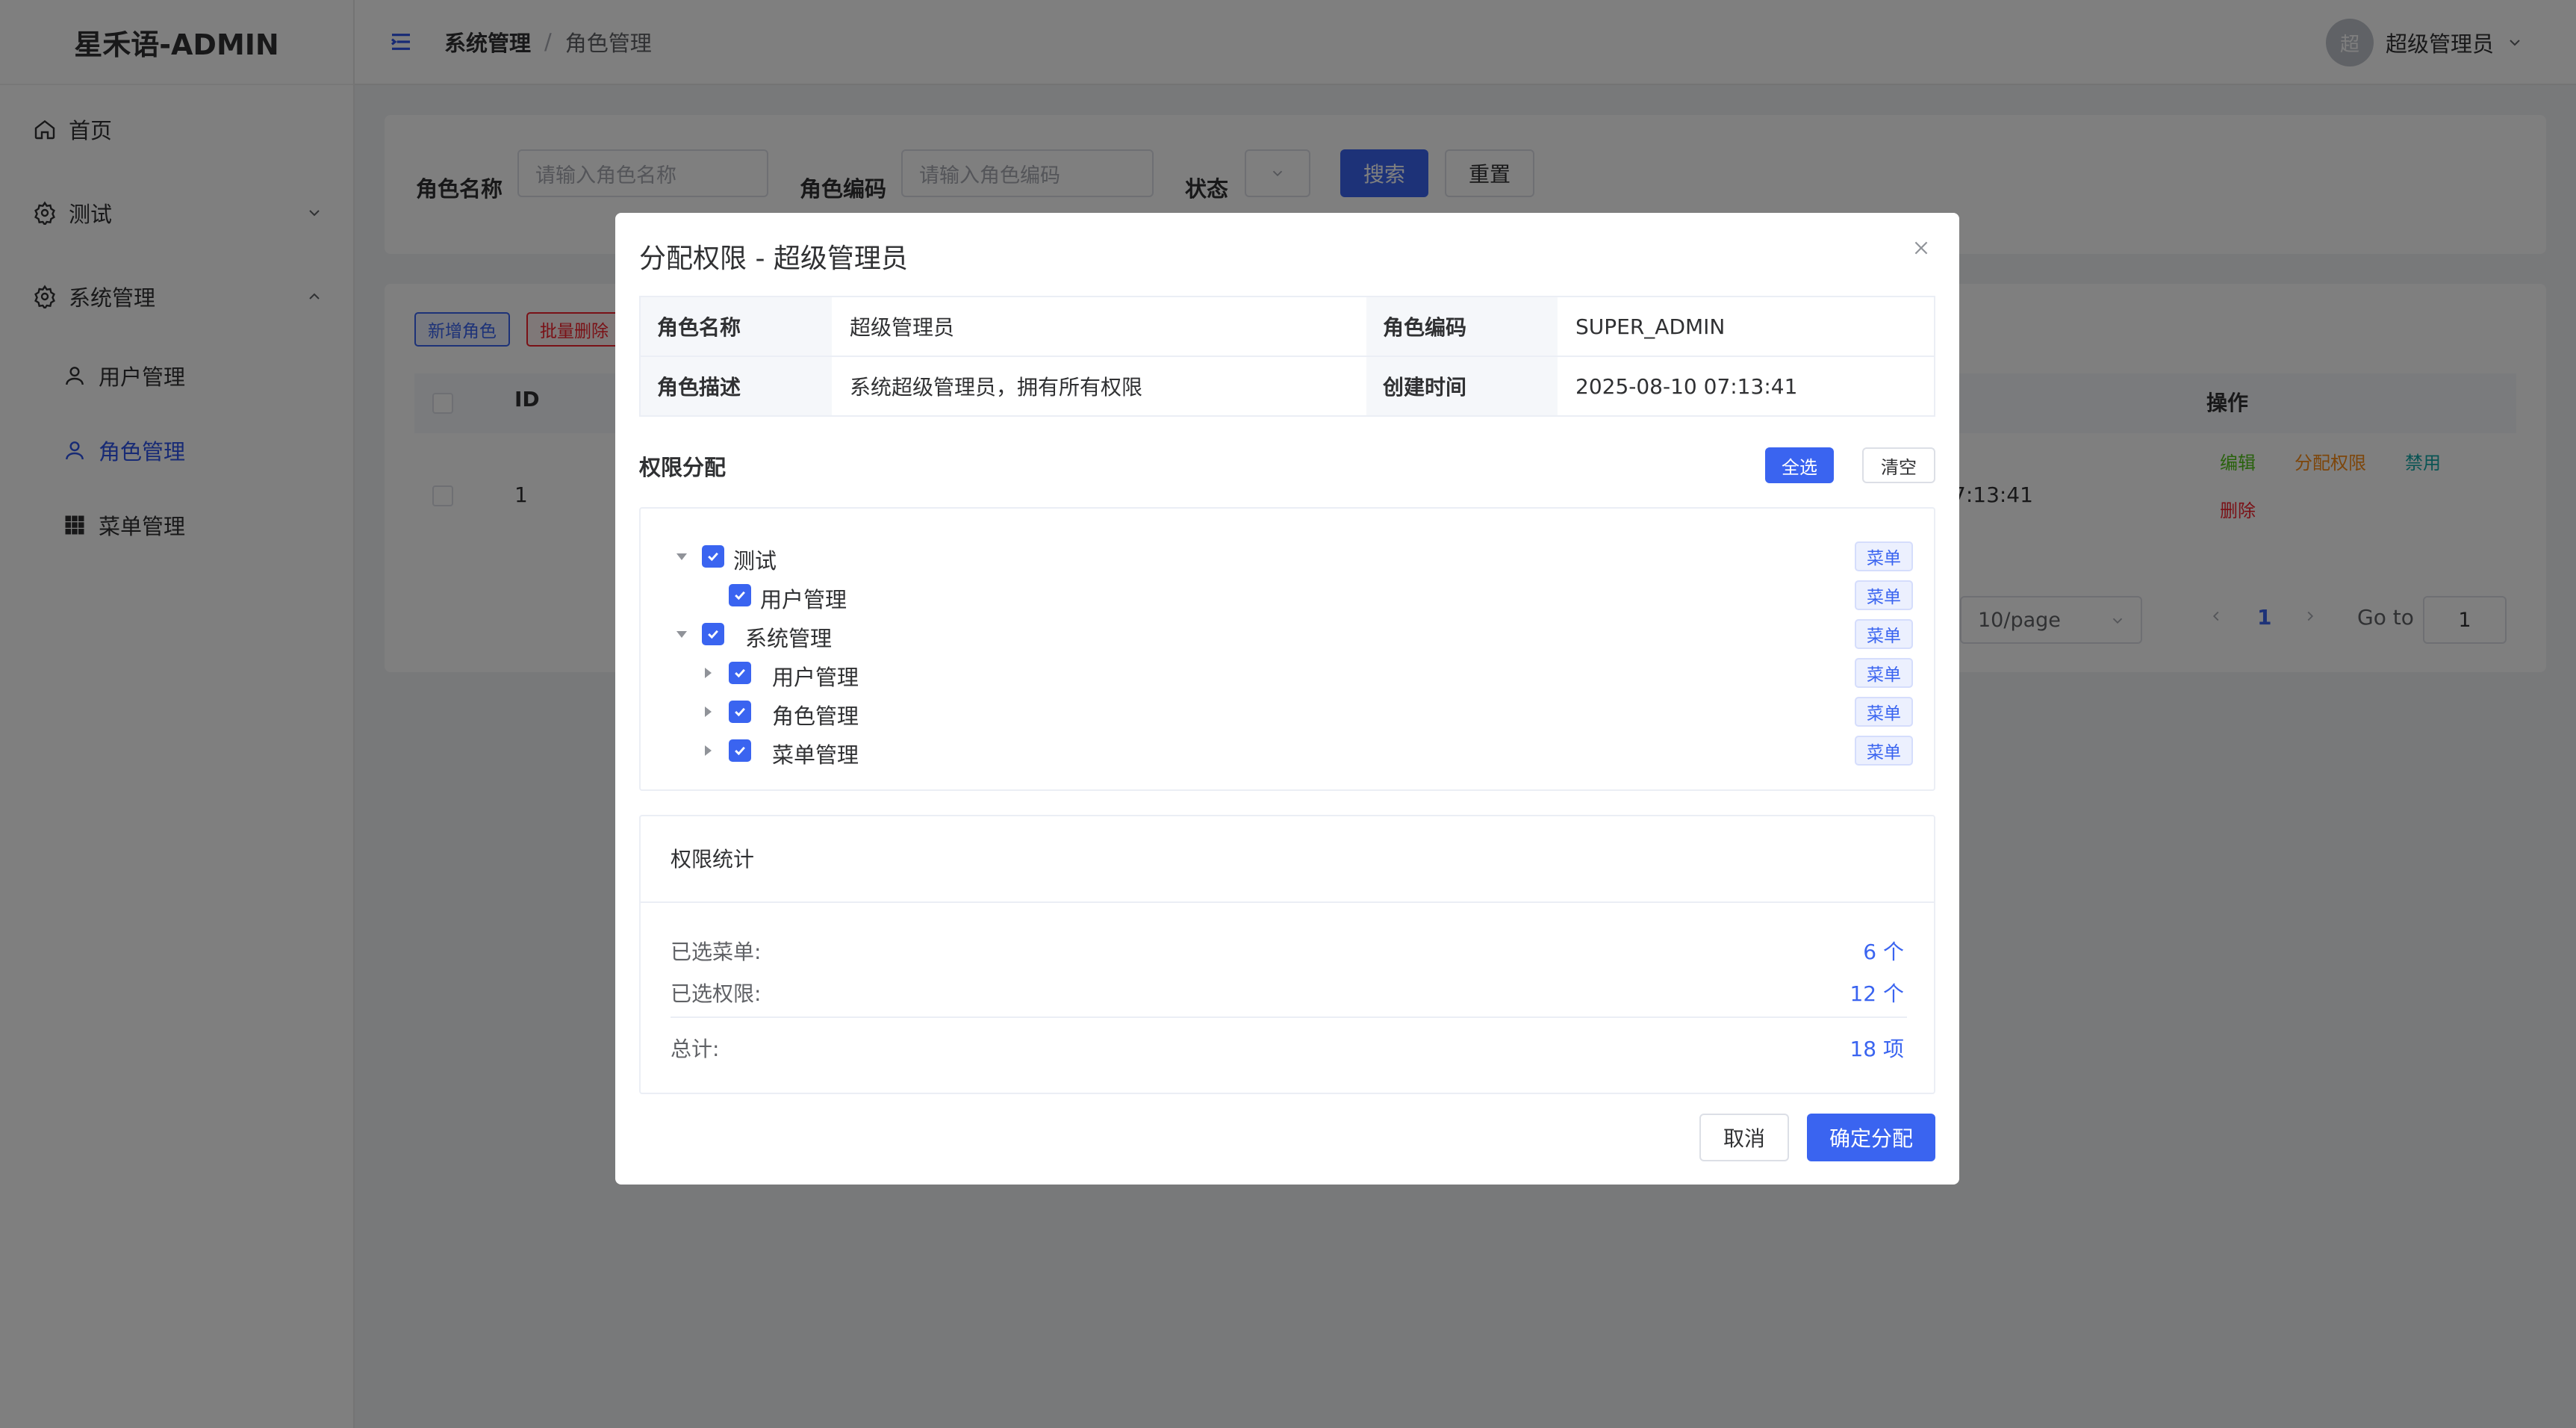 The image size is (2576, 1428). Describe the element at coordinates (716, 952) in the screenshot. I see `selected-menus-label: 已选菜单:` at that location.